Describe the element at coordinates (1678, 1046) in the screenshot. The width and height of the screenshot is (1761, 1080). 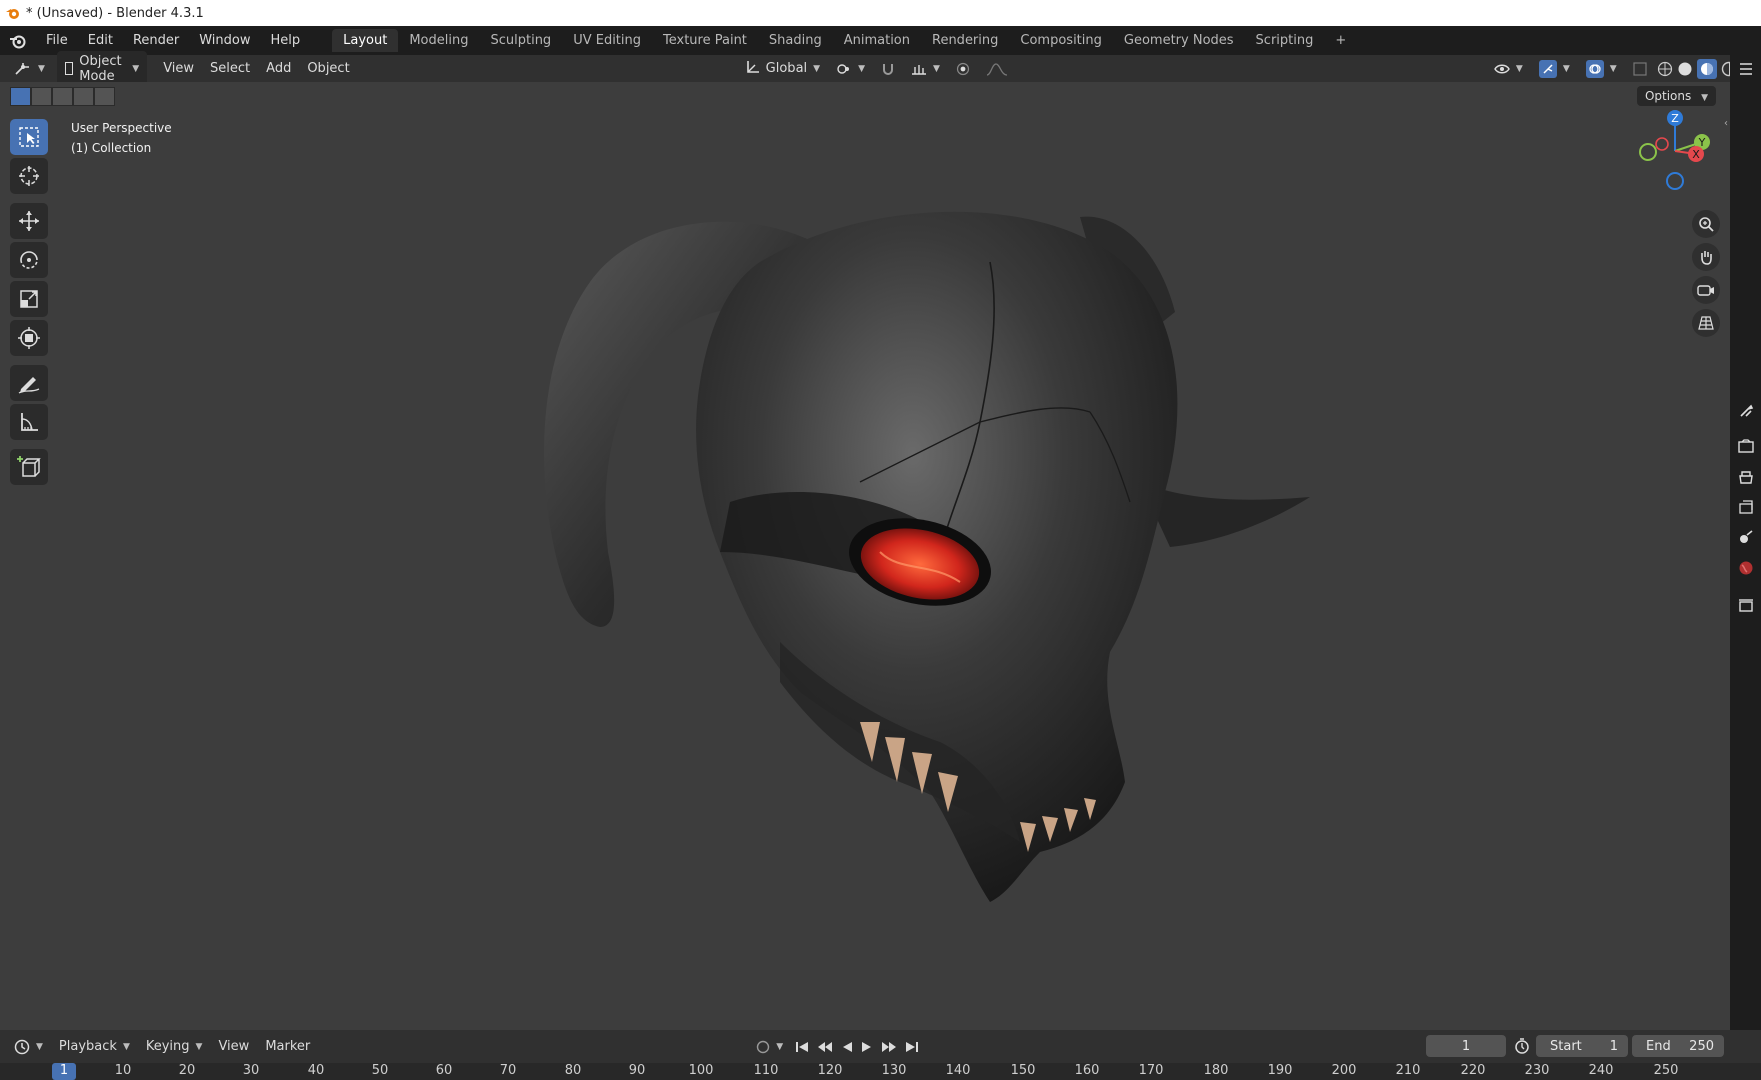
I see `end-frame-field: End 250` at that location.